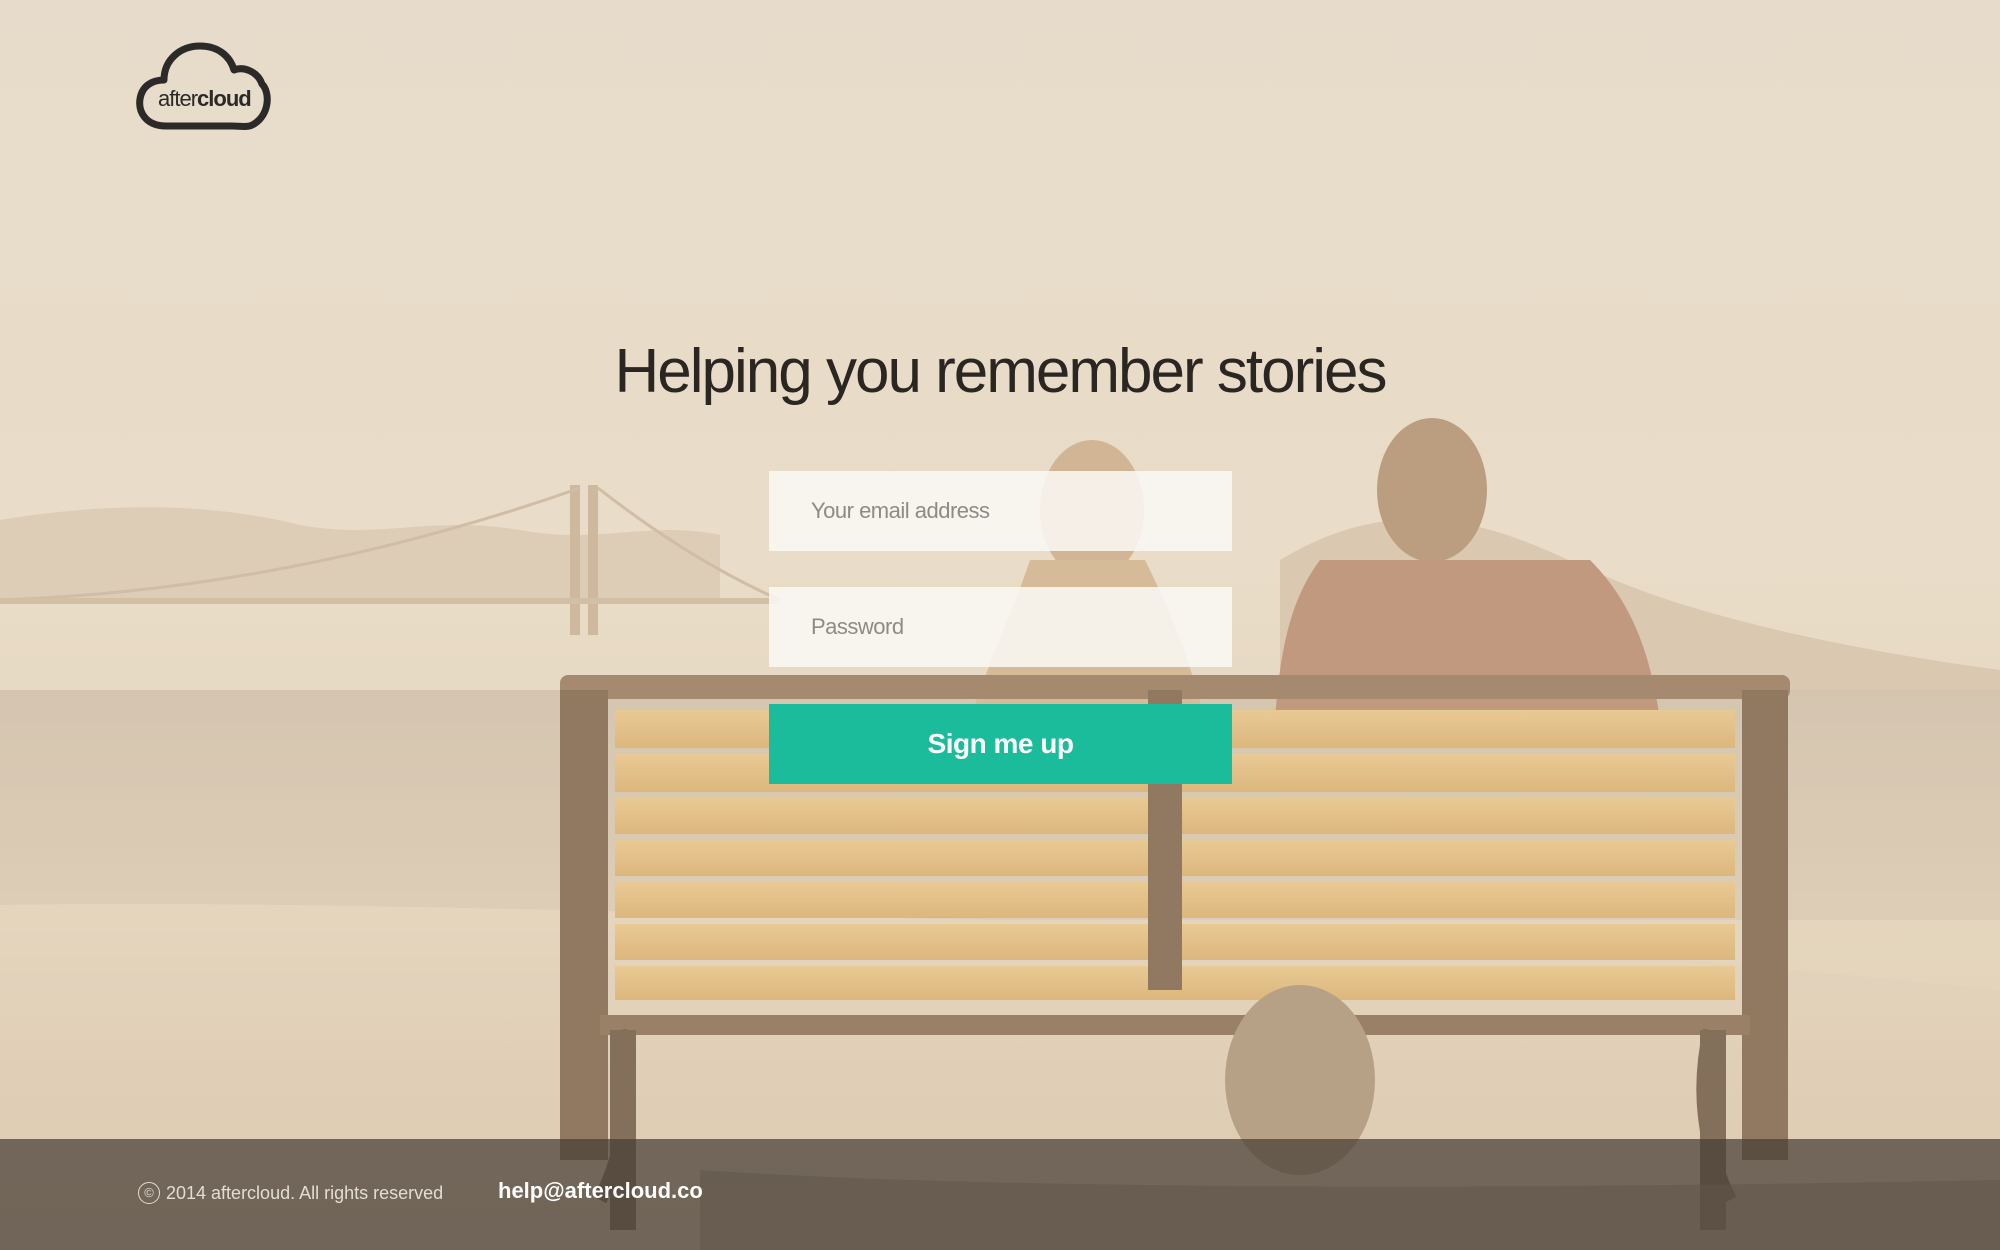  Describe the element at coordinates (1000, 744) in the screenshot. I see `sign-up-button: Sign me up` at that location.